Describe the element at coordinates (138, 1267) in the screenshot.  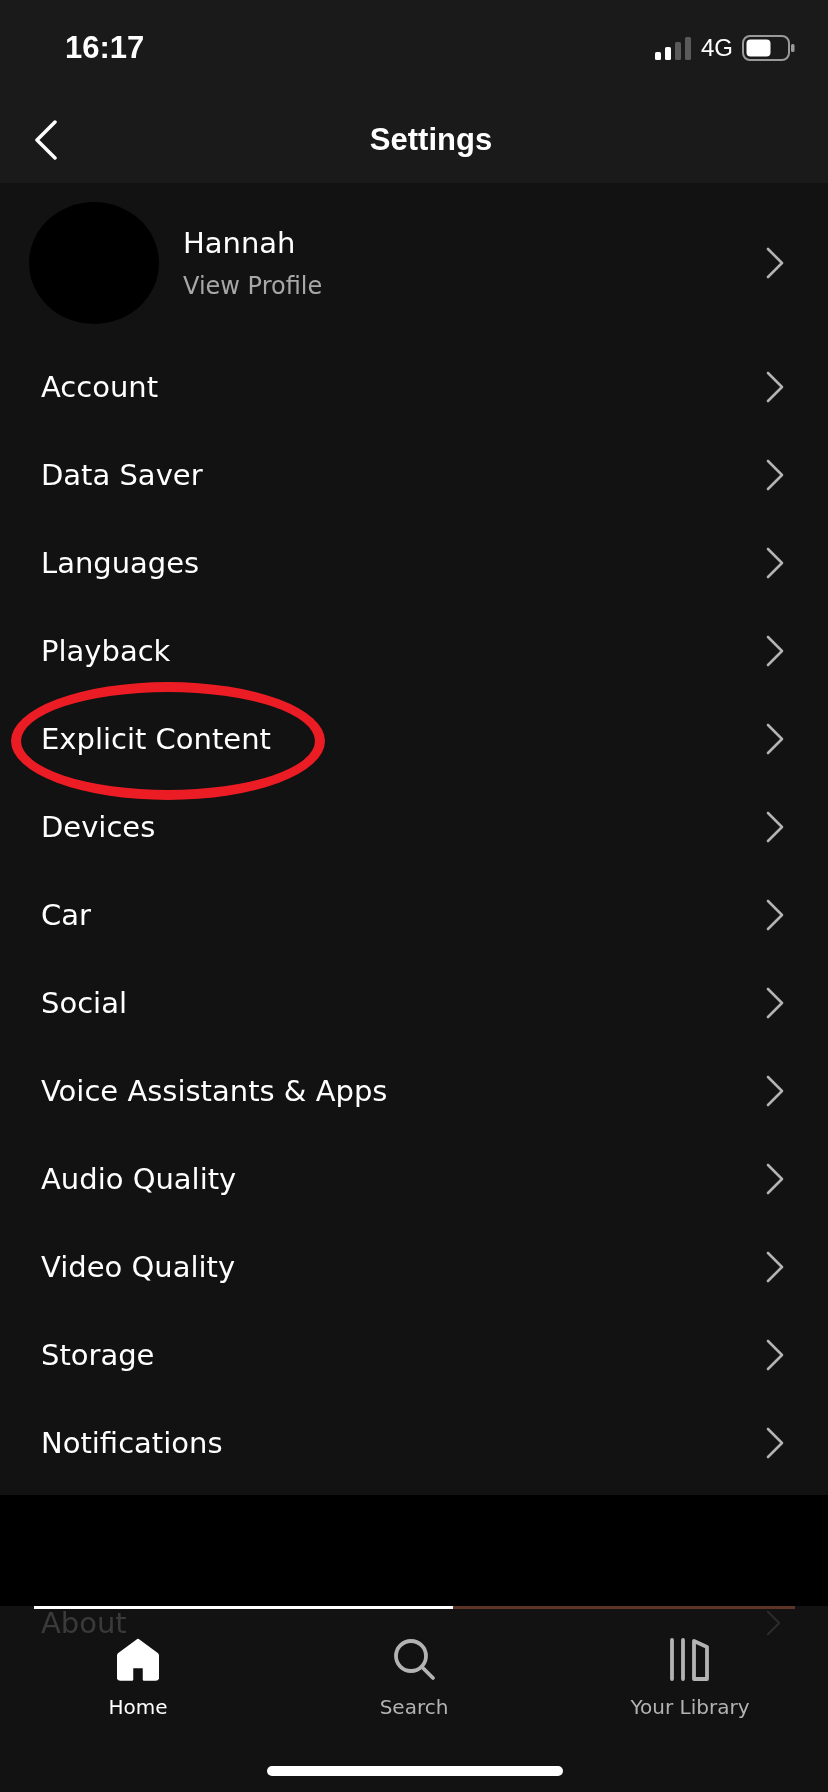
I see `settings-item: Video Quality` at that location.